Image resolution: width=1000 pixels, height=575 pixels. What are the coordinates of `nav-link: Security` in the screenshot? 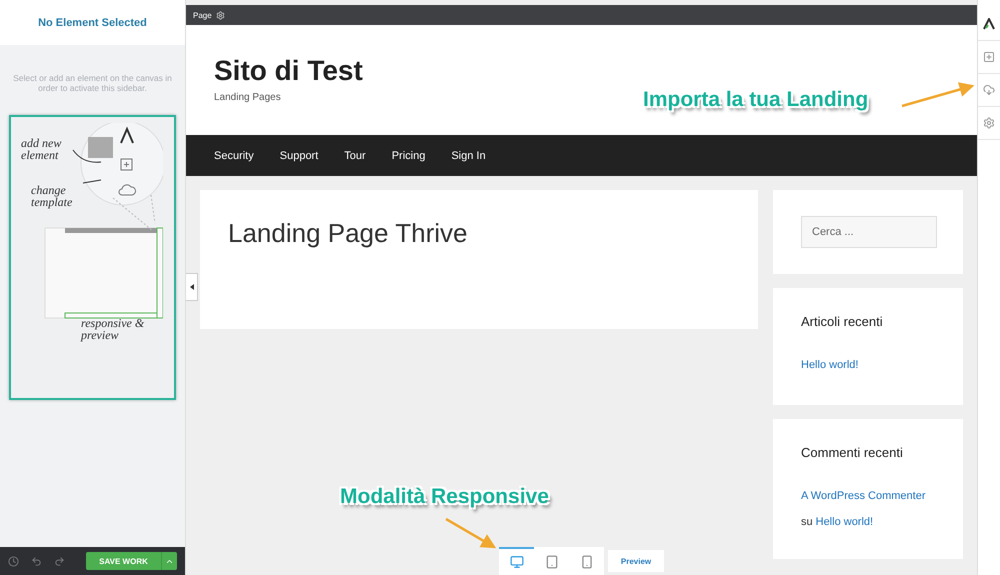 It's located at (234, 156).